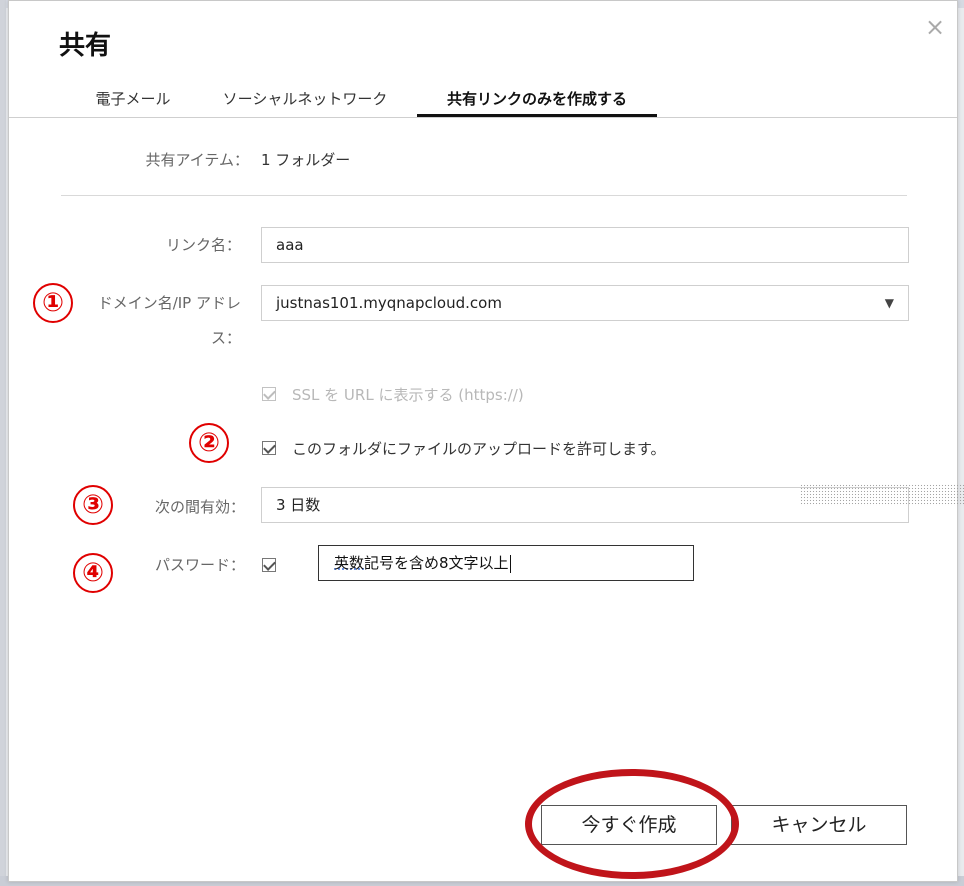  What do you see at coordinates (199, 507) in the screenshot?
I see `expiry-label: 次の間有効：` at bounding box center [199, 507].